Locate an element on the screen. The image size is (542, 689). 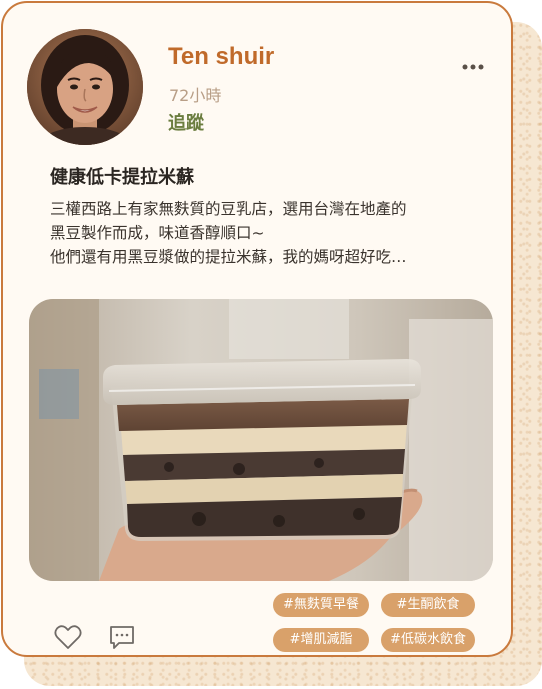
more-dots-icon is located at coordinates (473, 67).